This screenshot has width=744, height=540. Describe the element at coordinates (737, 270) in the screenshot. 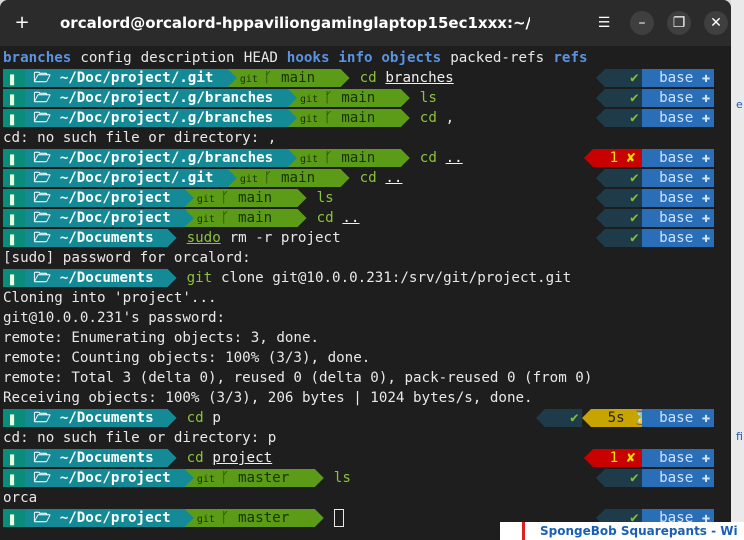

I see `background-window-edge` at that location.